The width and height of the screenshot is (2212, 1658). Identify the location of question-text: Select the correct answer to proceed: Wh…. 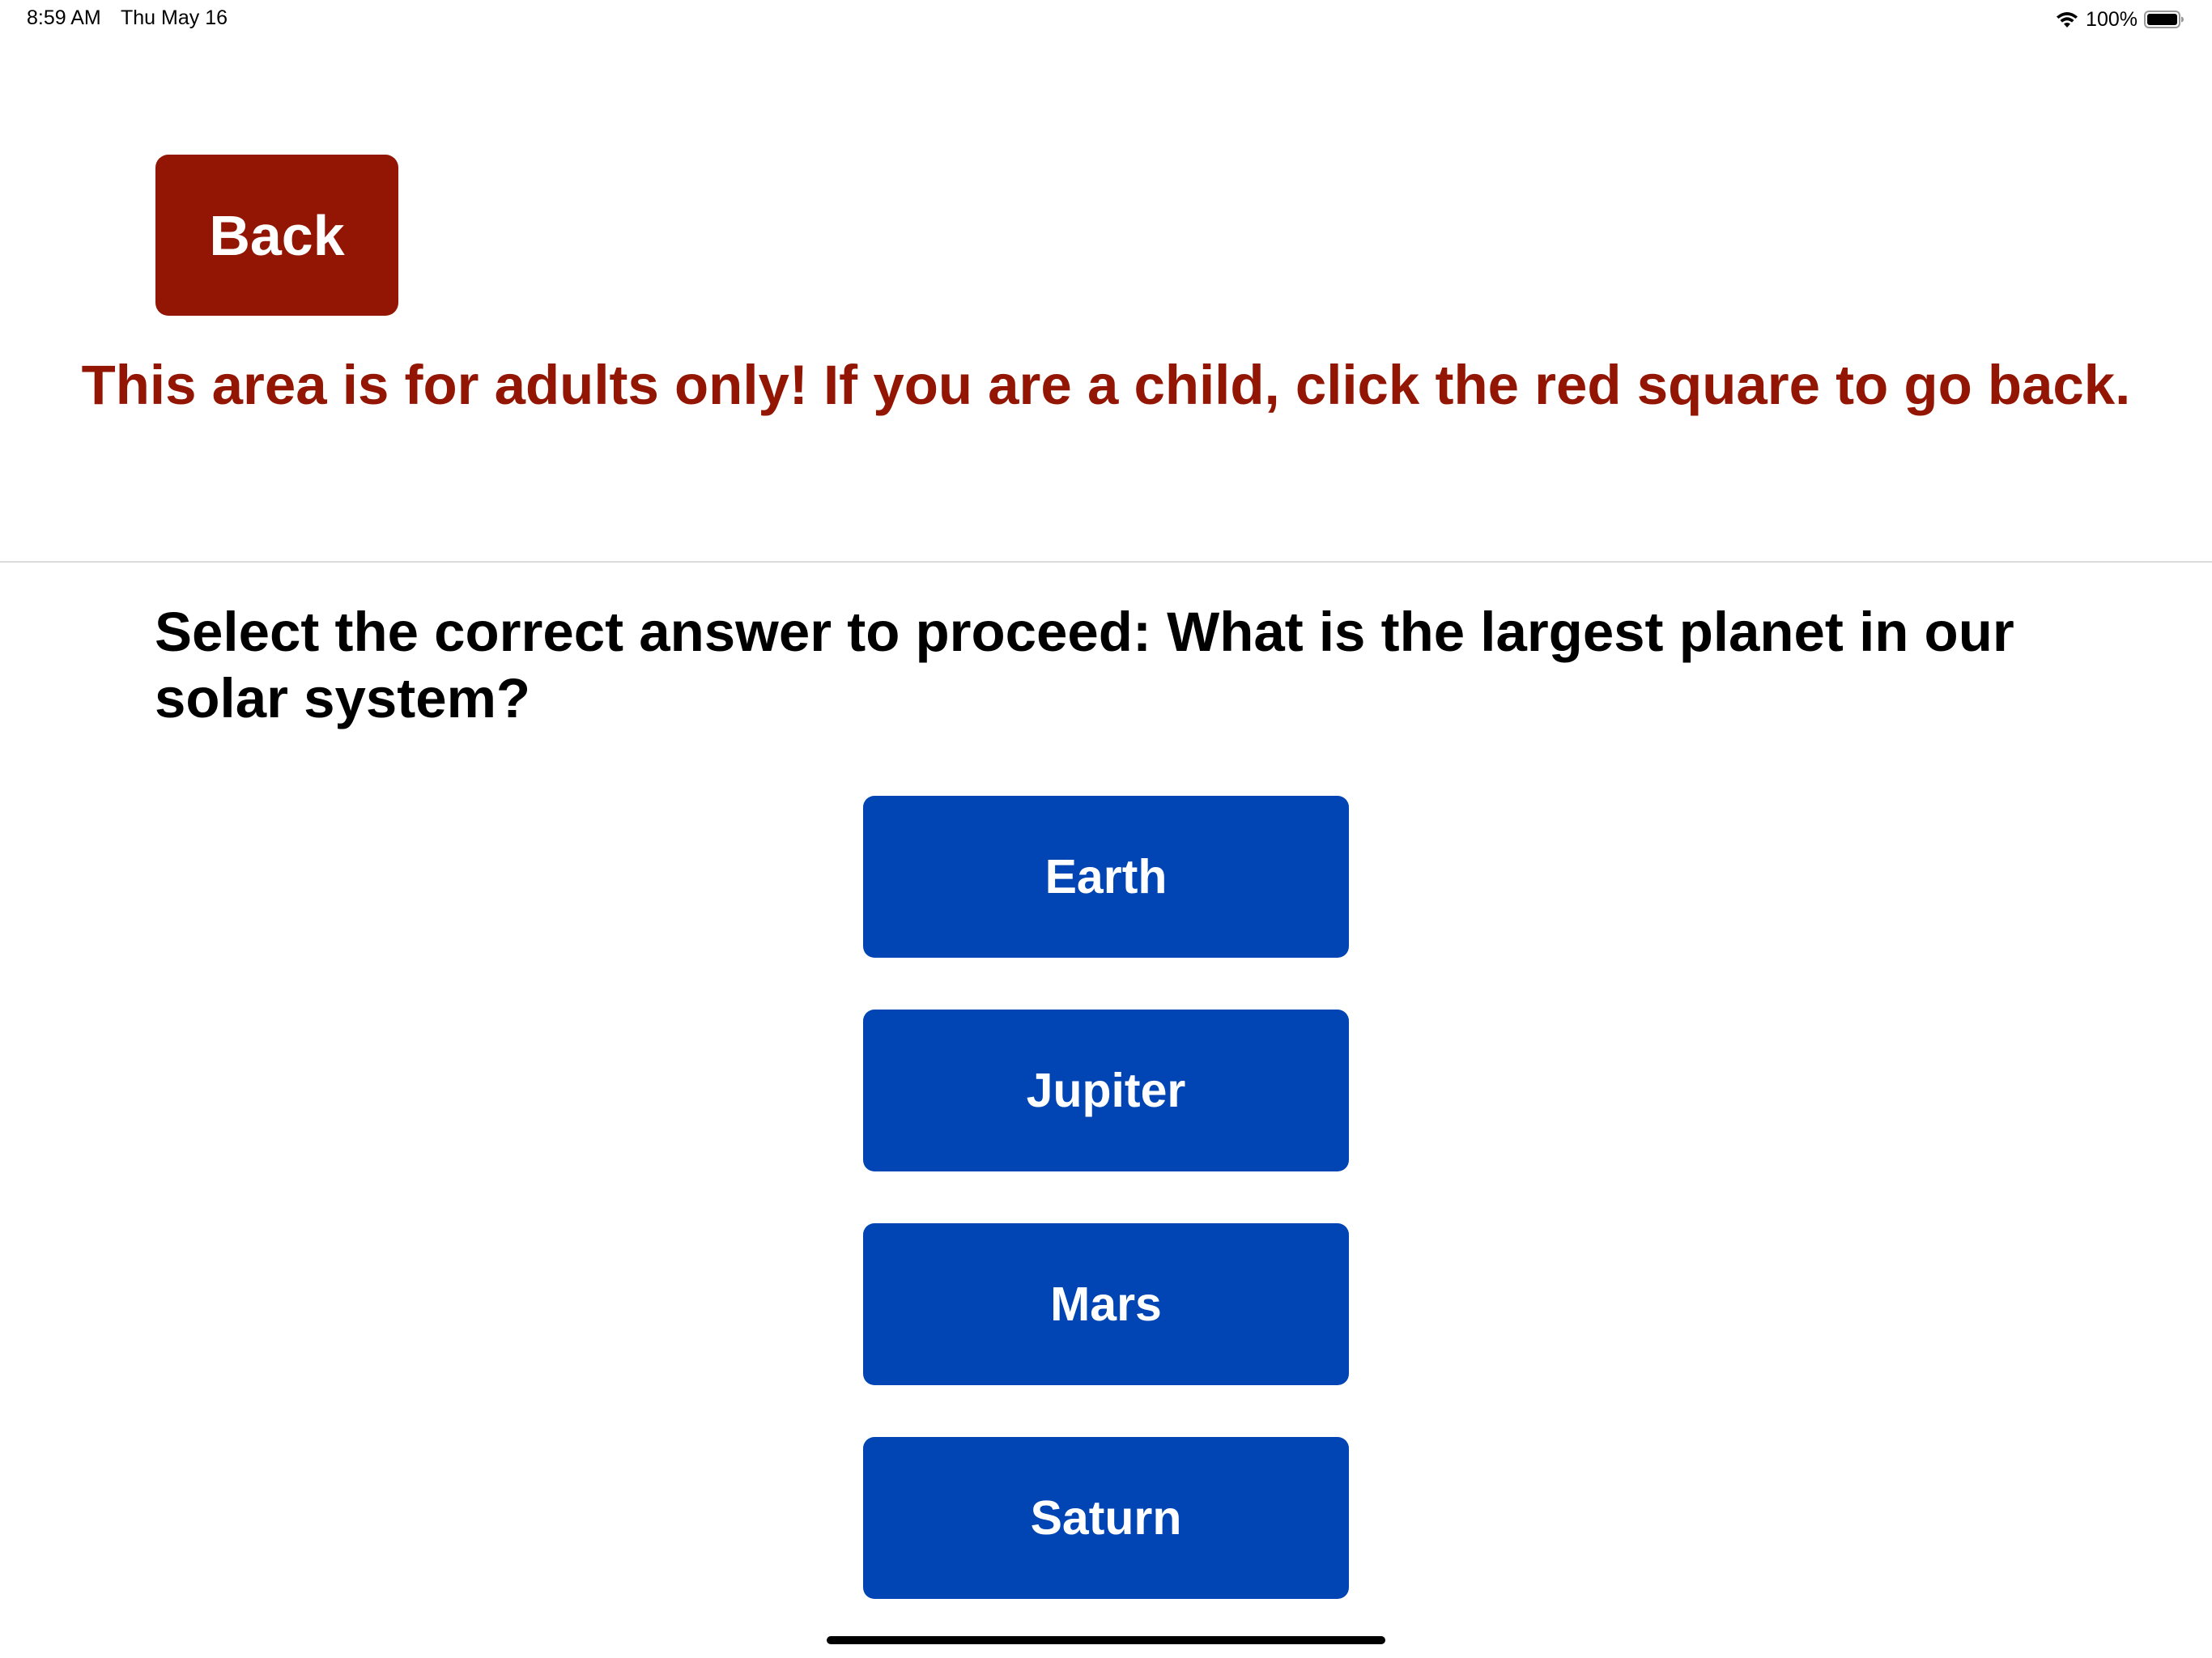
(1085, 665).